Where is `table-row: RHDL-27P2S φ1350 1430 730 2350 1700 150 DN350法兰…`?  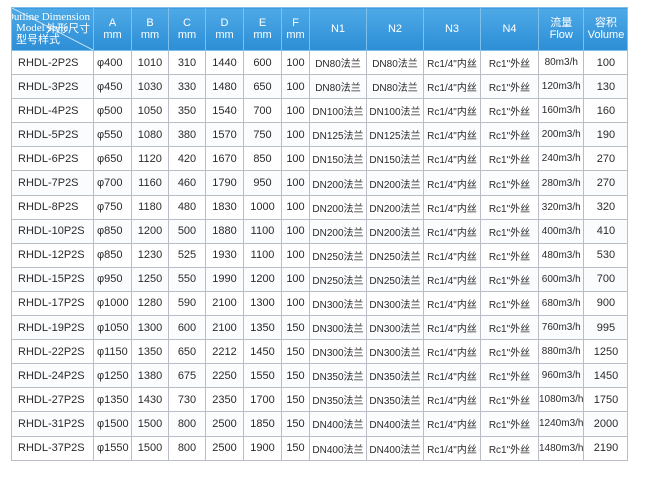 table-row: RHDL-27P2S φ1350 1430 730 2350 1700 150 DN350法兰… is located at coordinates (320, 400).